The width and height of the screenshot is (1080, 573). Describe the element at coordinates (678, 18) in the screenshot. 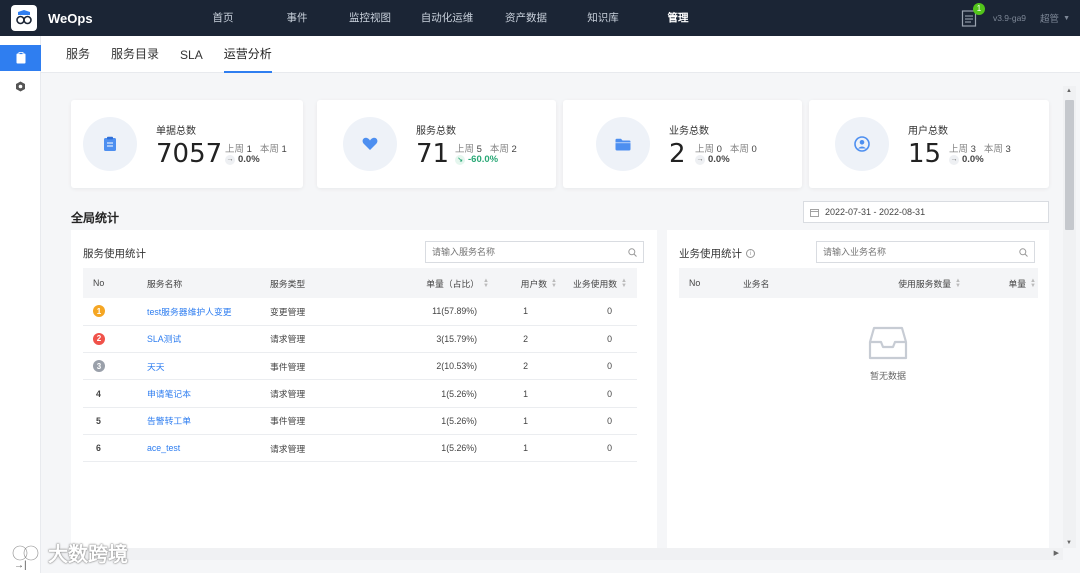

I see `nav-item-manage: 管理` at that location.